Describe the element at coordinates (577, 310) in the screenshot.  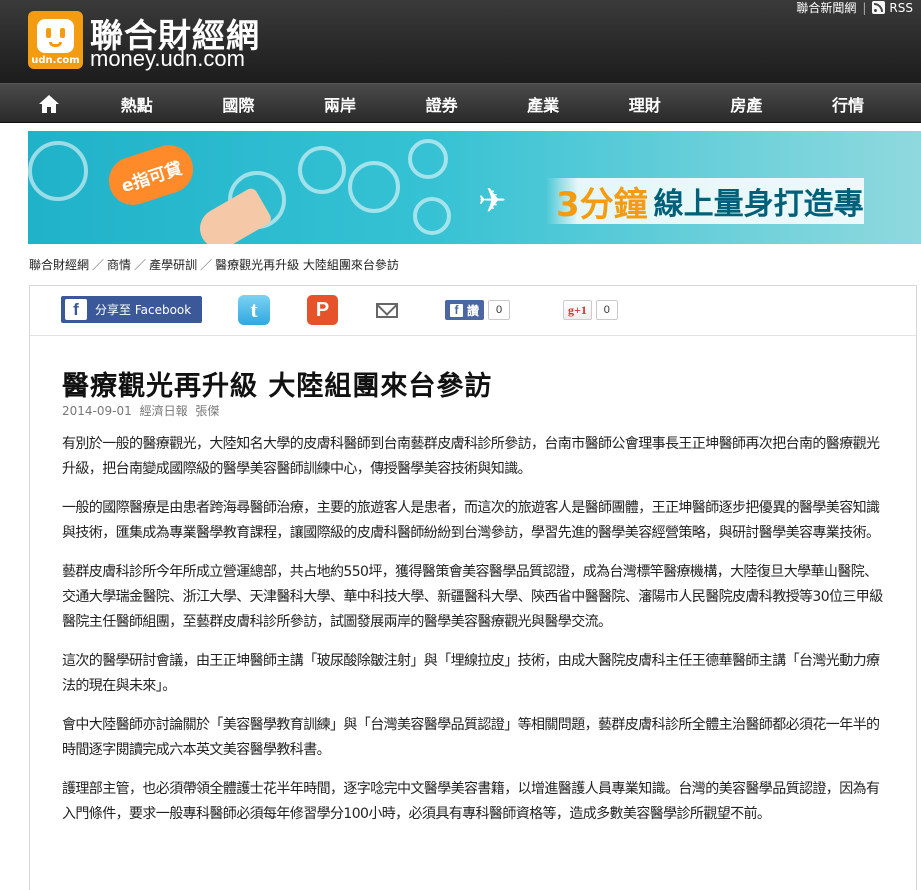
I see `gplus-label: g+1` at that location.